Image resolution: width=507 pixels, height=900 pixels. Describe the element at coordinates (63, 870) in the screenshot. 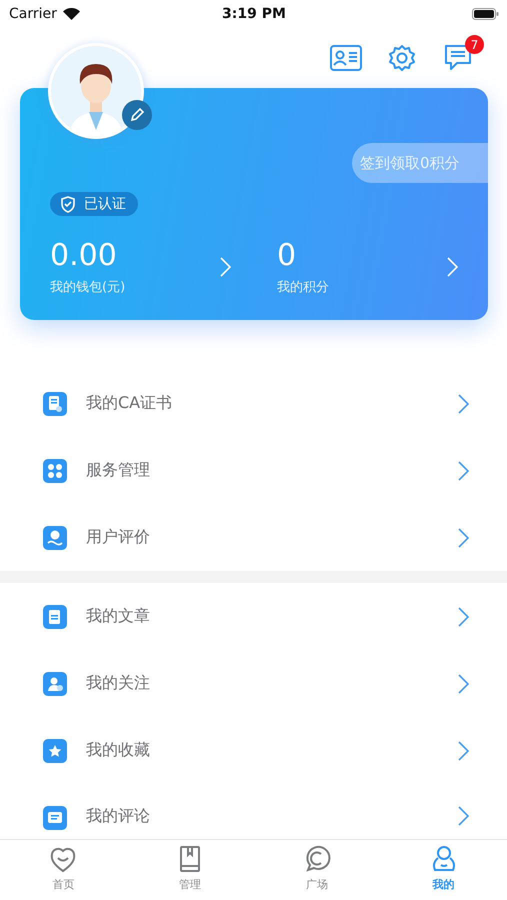

I see `tab: 首页` at that location.